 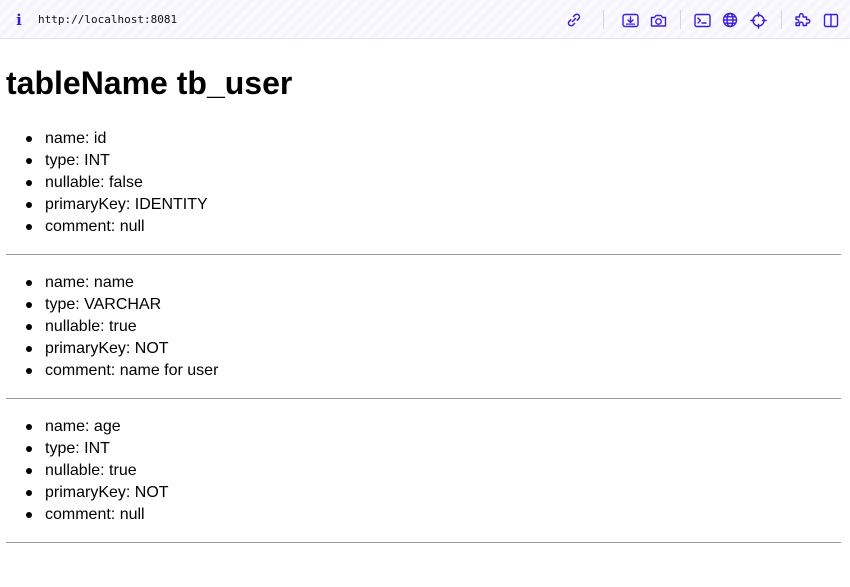 What do you see at coordinates (107, 20) in the screenshot?
I see `url-bar: http://localhost:8081` at bounding box center [107, 20].